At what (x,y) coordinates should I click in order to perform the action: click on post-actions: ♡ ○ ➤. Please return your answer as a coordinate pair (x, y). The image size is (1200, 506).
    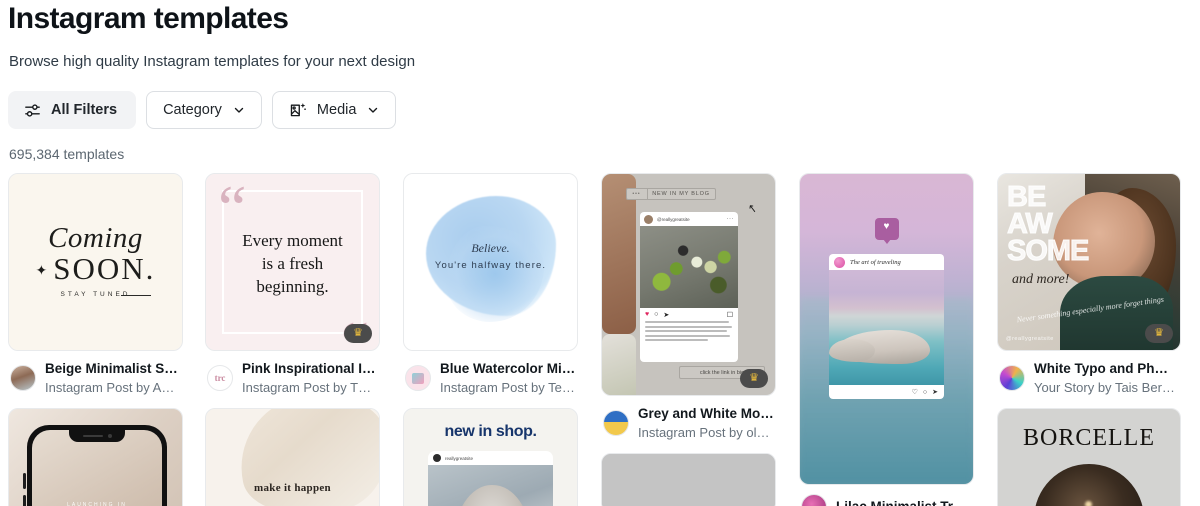
    Looking at the image, I should click on (886, 392).